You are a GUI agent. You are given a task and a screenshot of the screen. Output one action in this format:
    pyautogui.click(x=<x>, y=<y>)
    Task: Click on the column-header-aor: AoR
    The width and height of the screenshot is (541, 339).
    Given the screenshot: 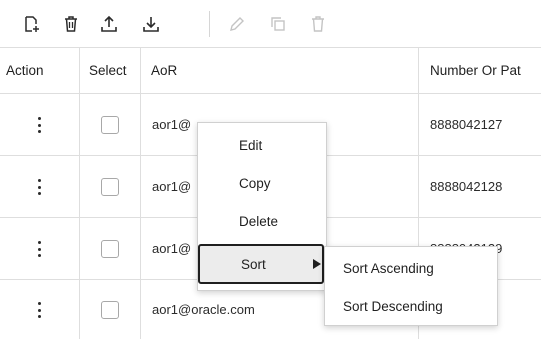 What is the action you would take?
    pyautogui.click(x=281, y=70)
    